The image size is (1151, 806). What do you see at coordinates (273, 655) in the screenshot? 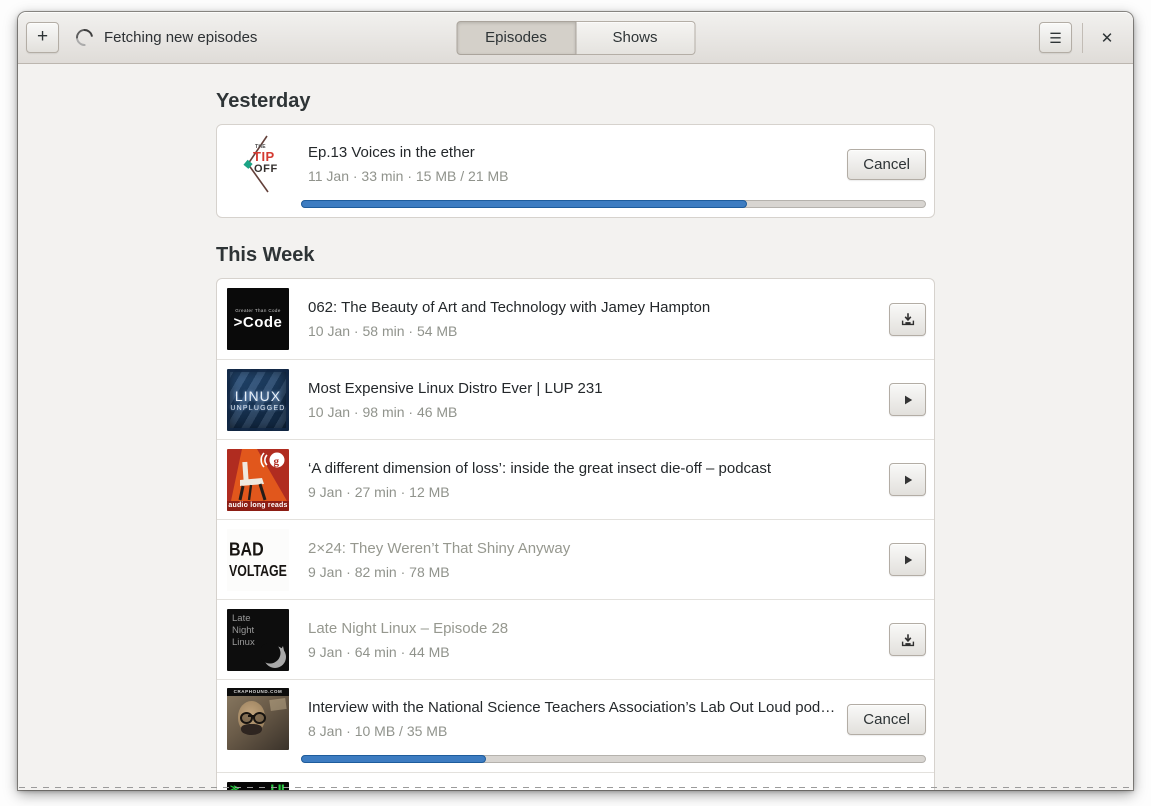
I see `crescent-cat-icon` at bounding box center [273, 655].